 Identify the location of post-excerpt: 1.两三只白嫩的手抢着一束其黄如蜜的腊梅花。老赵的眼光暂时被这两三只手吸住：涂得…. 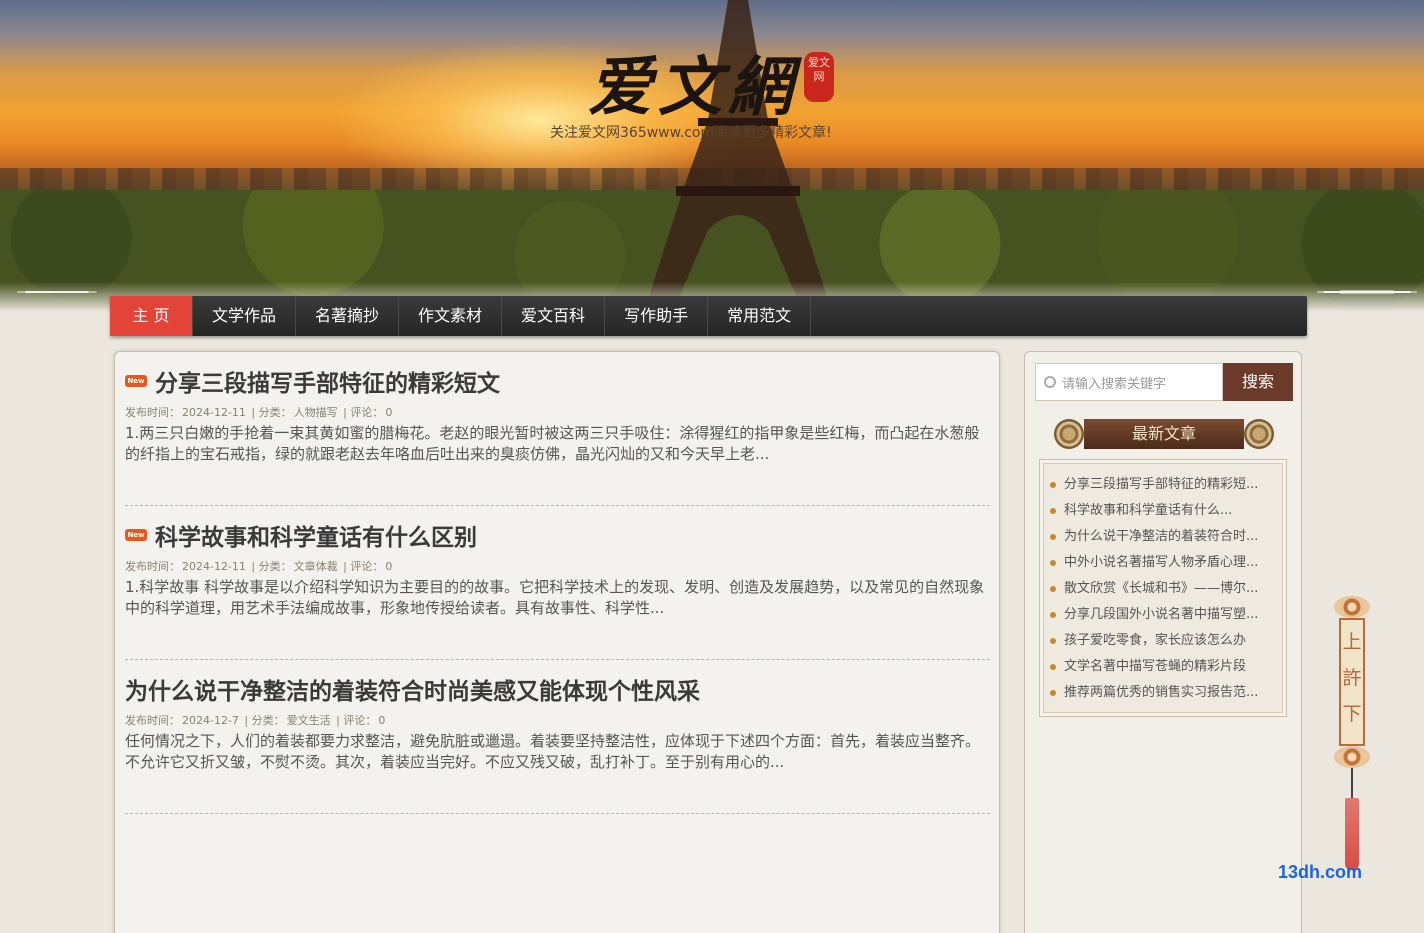
(552, 443).